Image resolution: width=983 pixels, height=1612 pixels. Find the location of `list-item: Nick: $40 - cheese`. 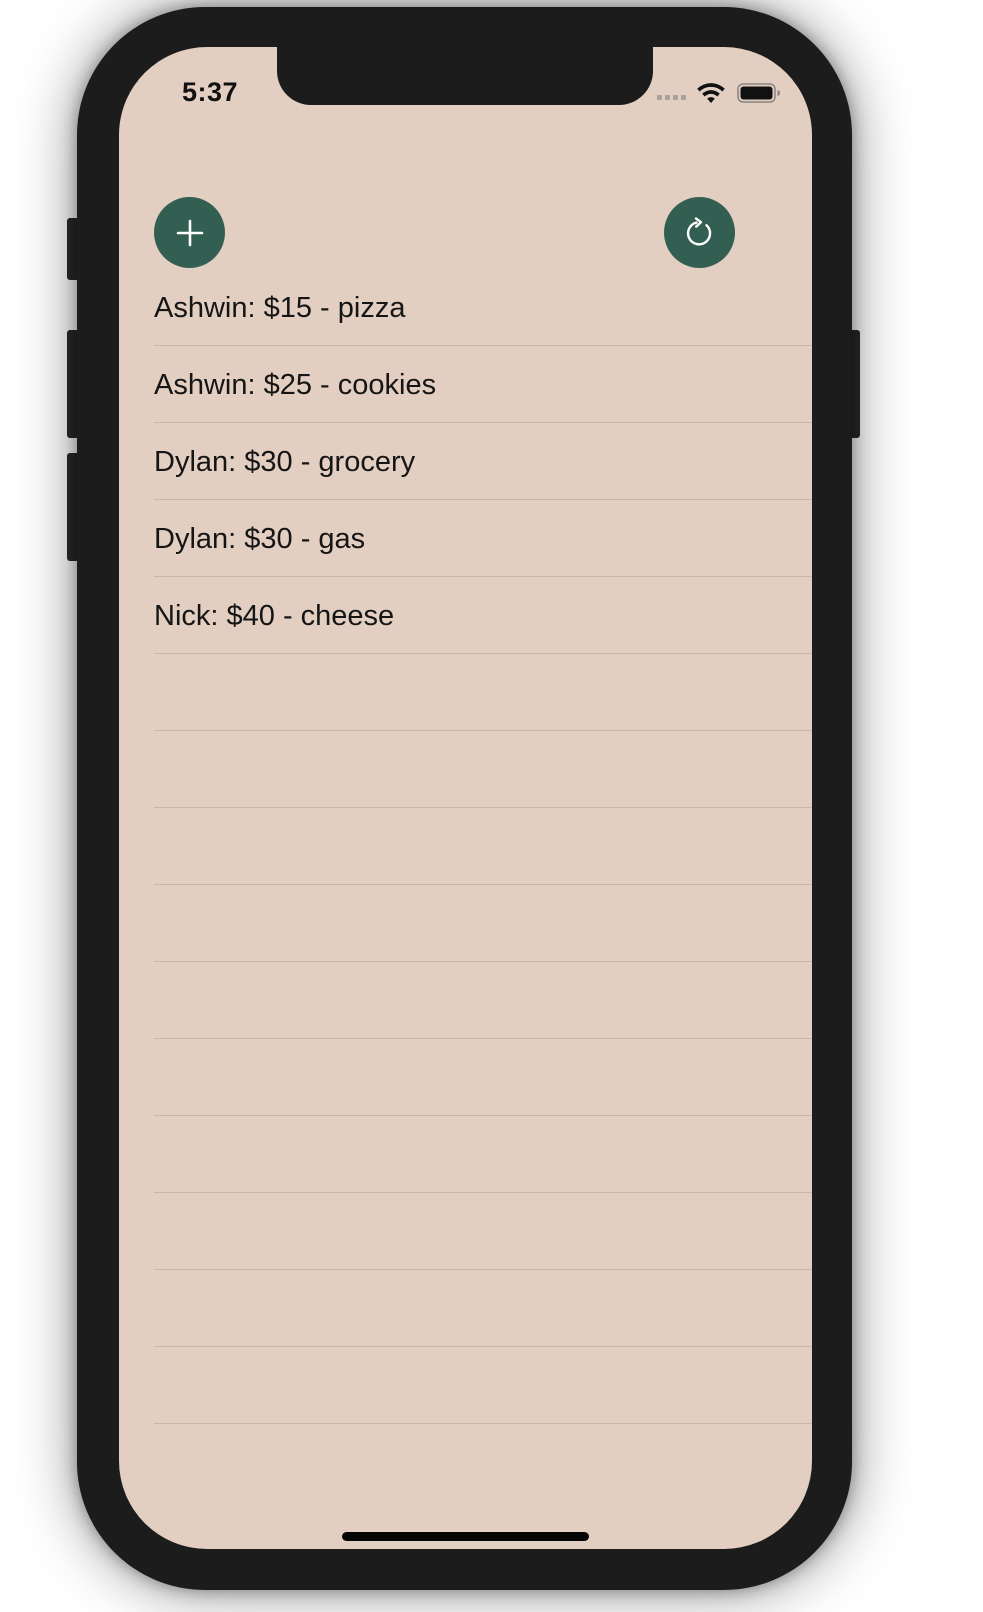

list-item: Nick: $40 - cheese is located at coordinates (483, 615).